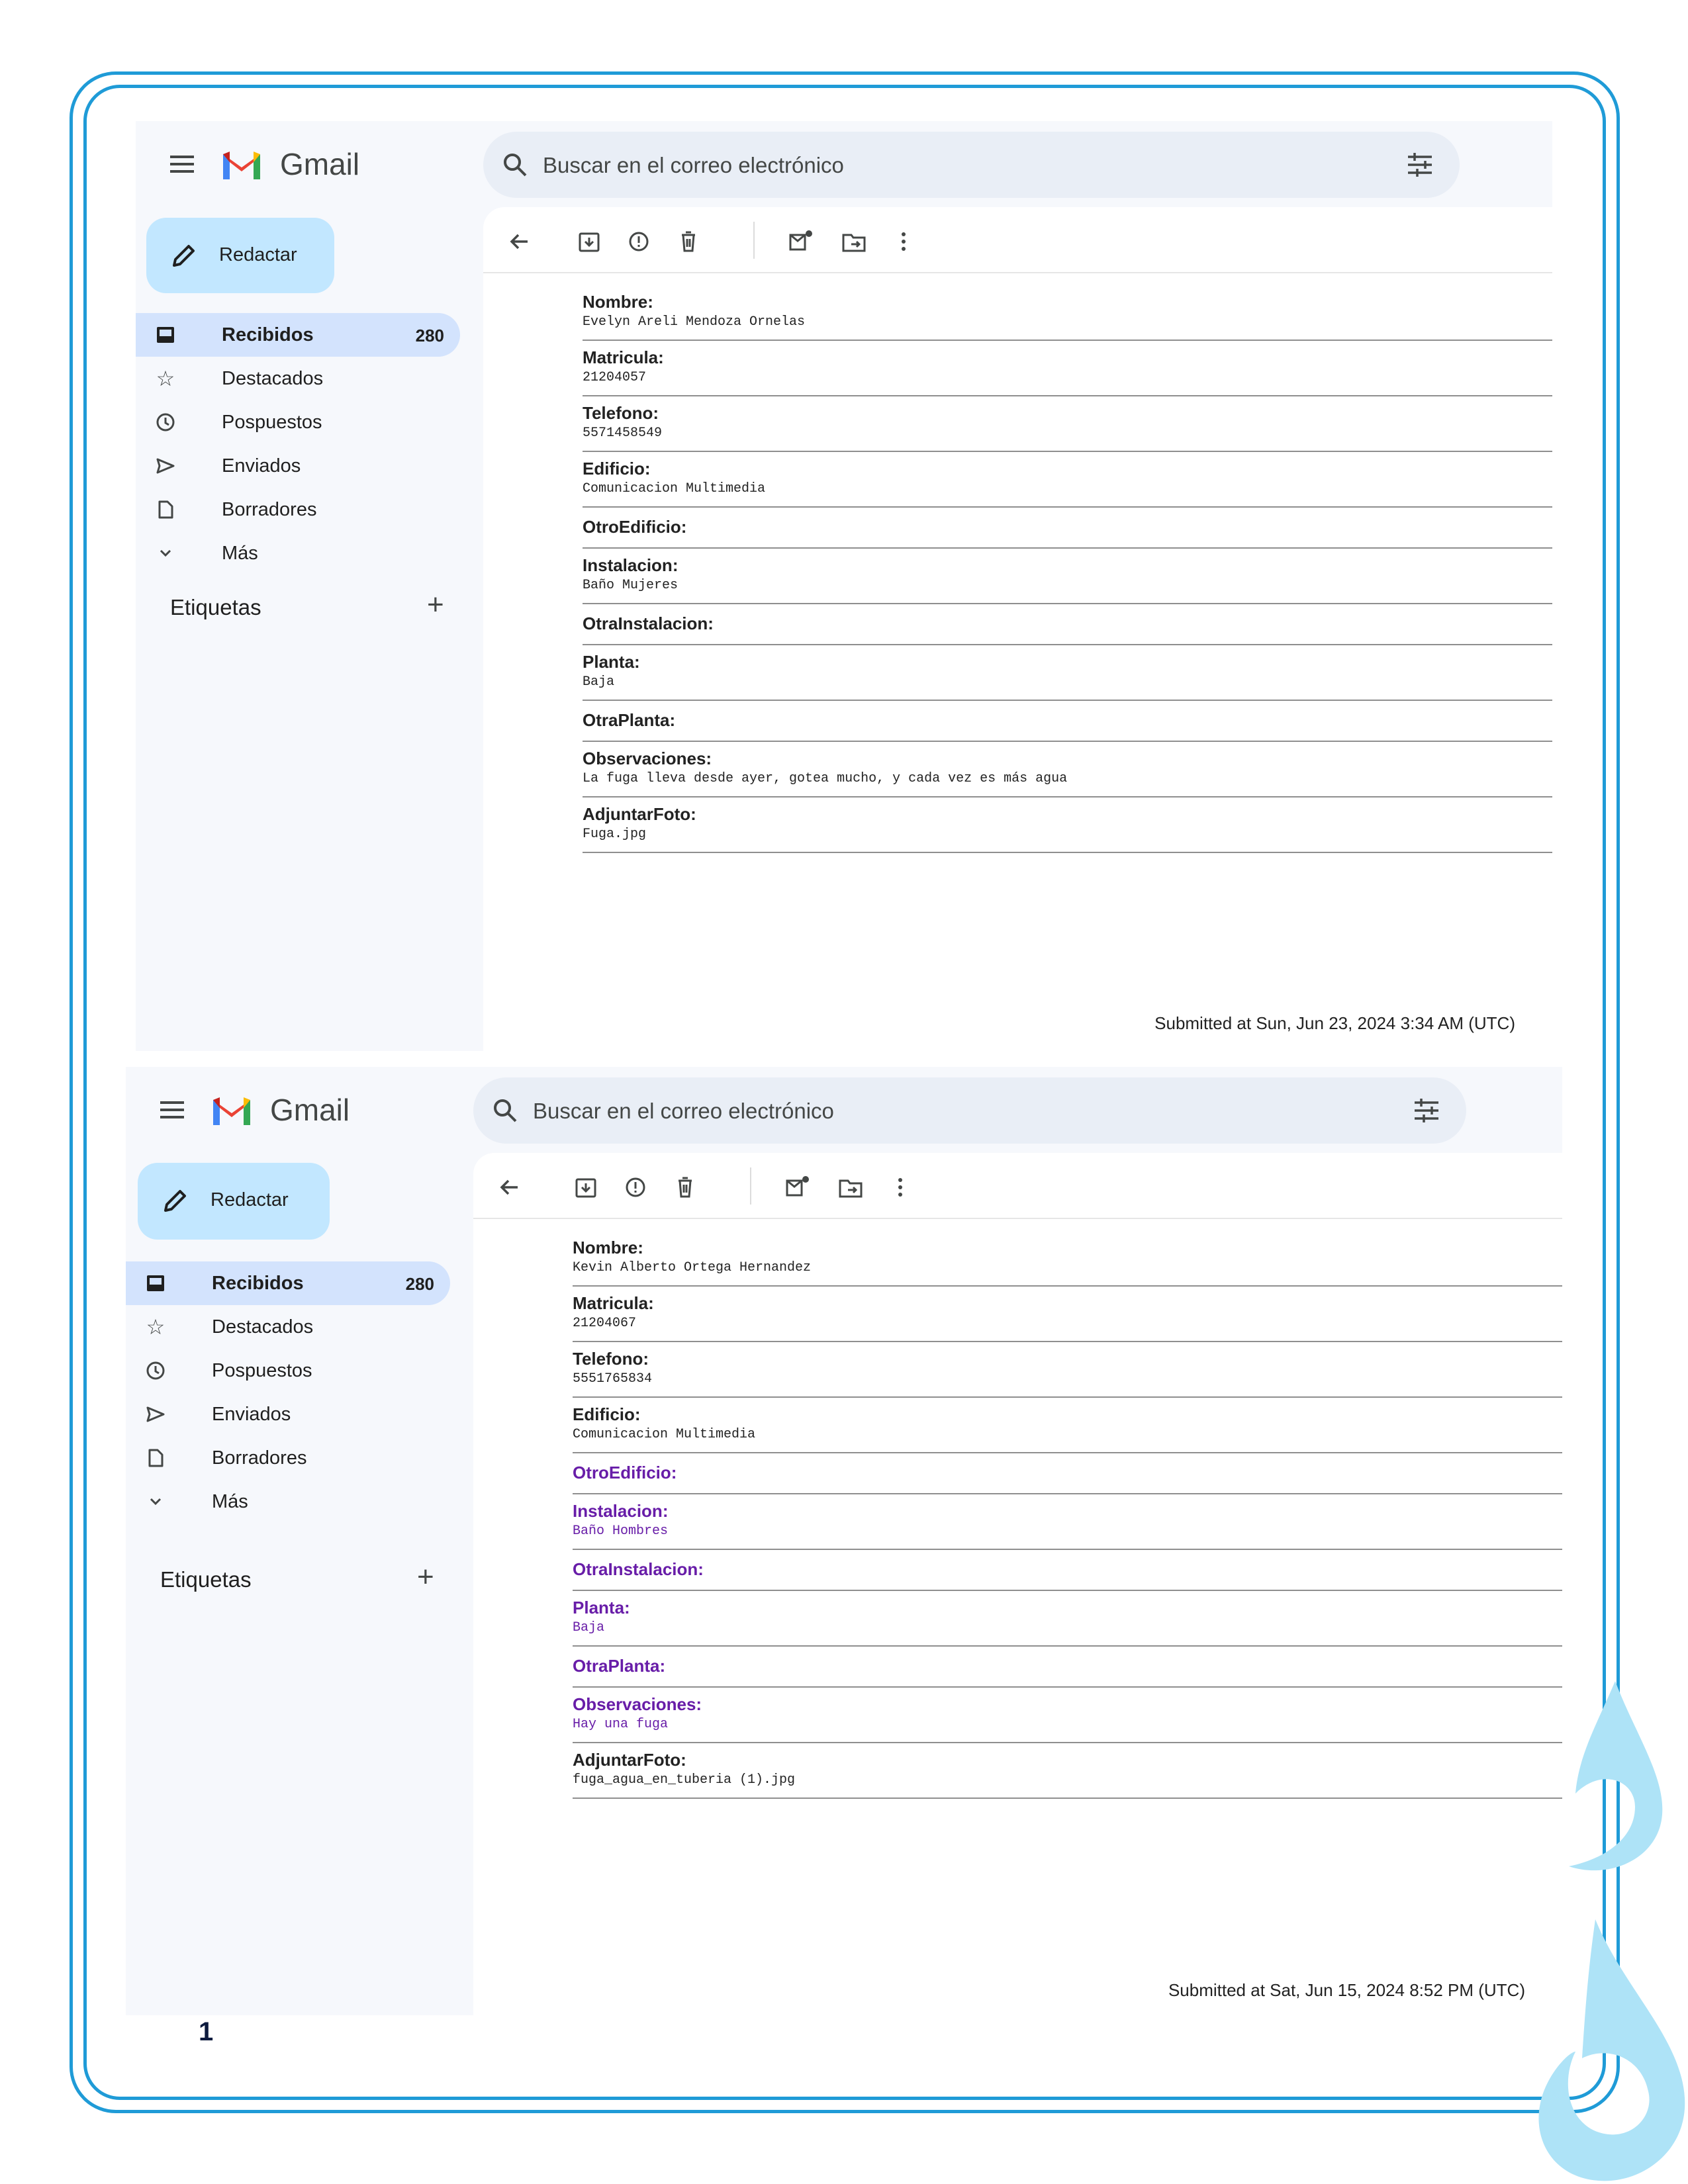 Image resolution: width=1688 pixels, height=2184 pixels. What do you see at coordinates (664, 1434) in the screenshot?
I see `field-value: Comunicacion Multimedia` at bounding box center [664, 1434].